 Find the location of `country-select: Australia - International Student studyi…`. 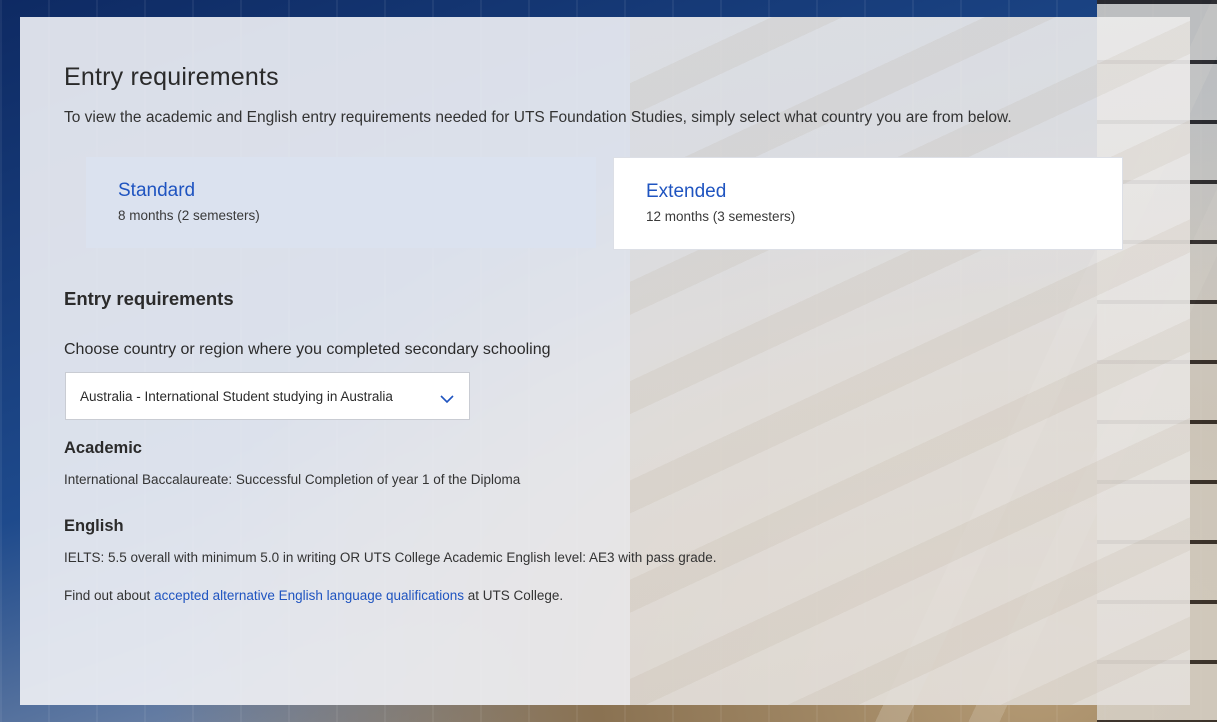

country-select: Australia - International Student studyi… is located at coordinates (267, 396).